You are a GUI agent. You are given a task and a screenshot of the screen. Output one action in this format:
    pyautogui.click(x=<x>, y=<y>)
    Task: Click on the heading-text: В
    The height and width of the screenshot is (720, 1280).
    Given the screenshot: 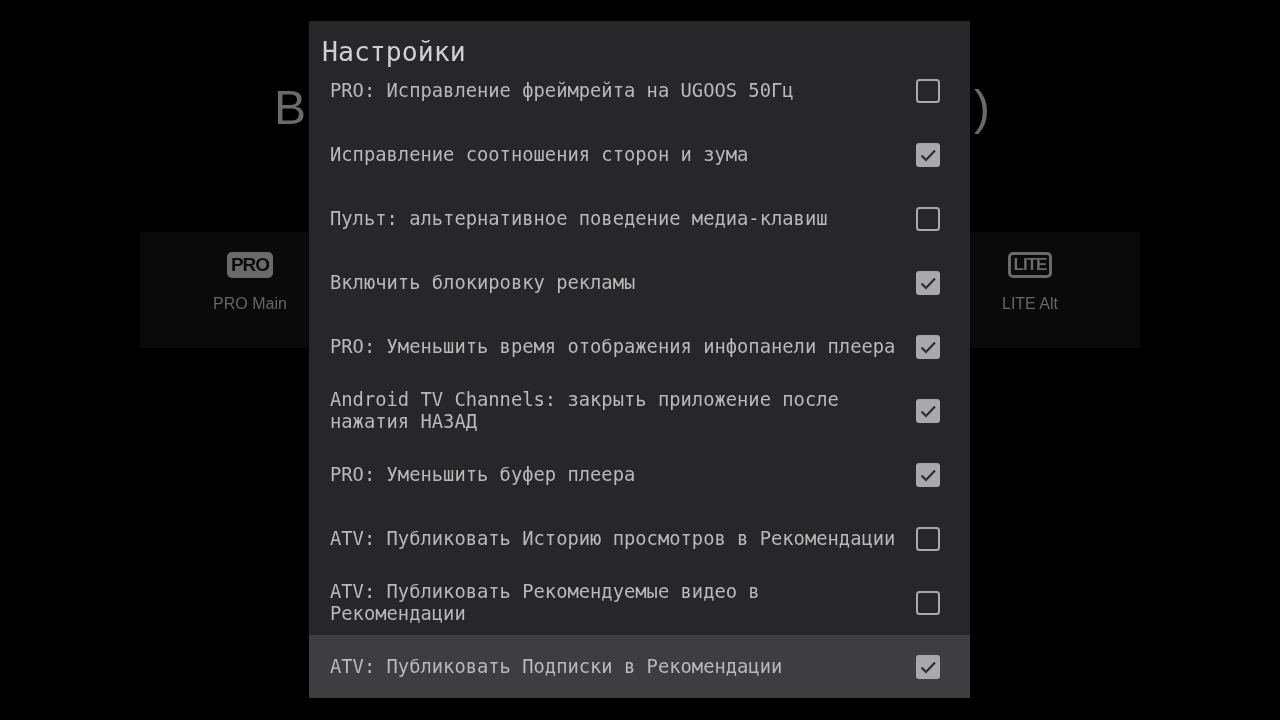 What is the action you would take?
    pyautogui.click(x=290, y=108)
    